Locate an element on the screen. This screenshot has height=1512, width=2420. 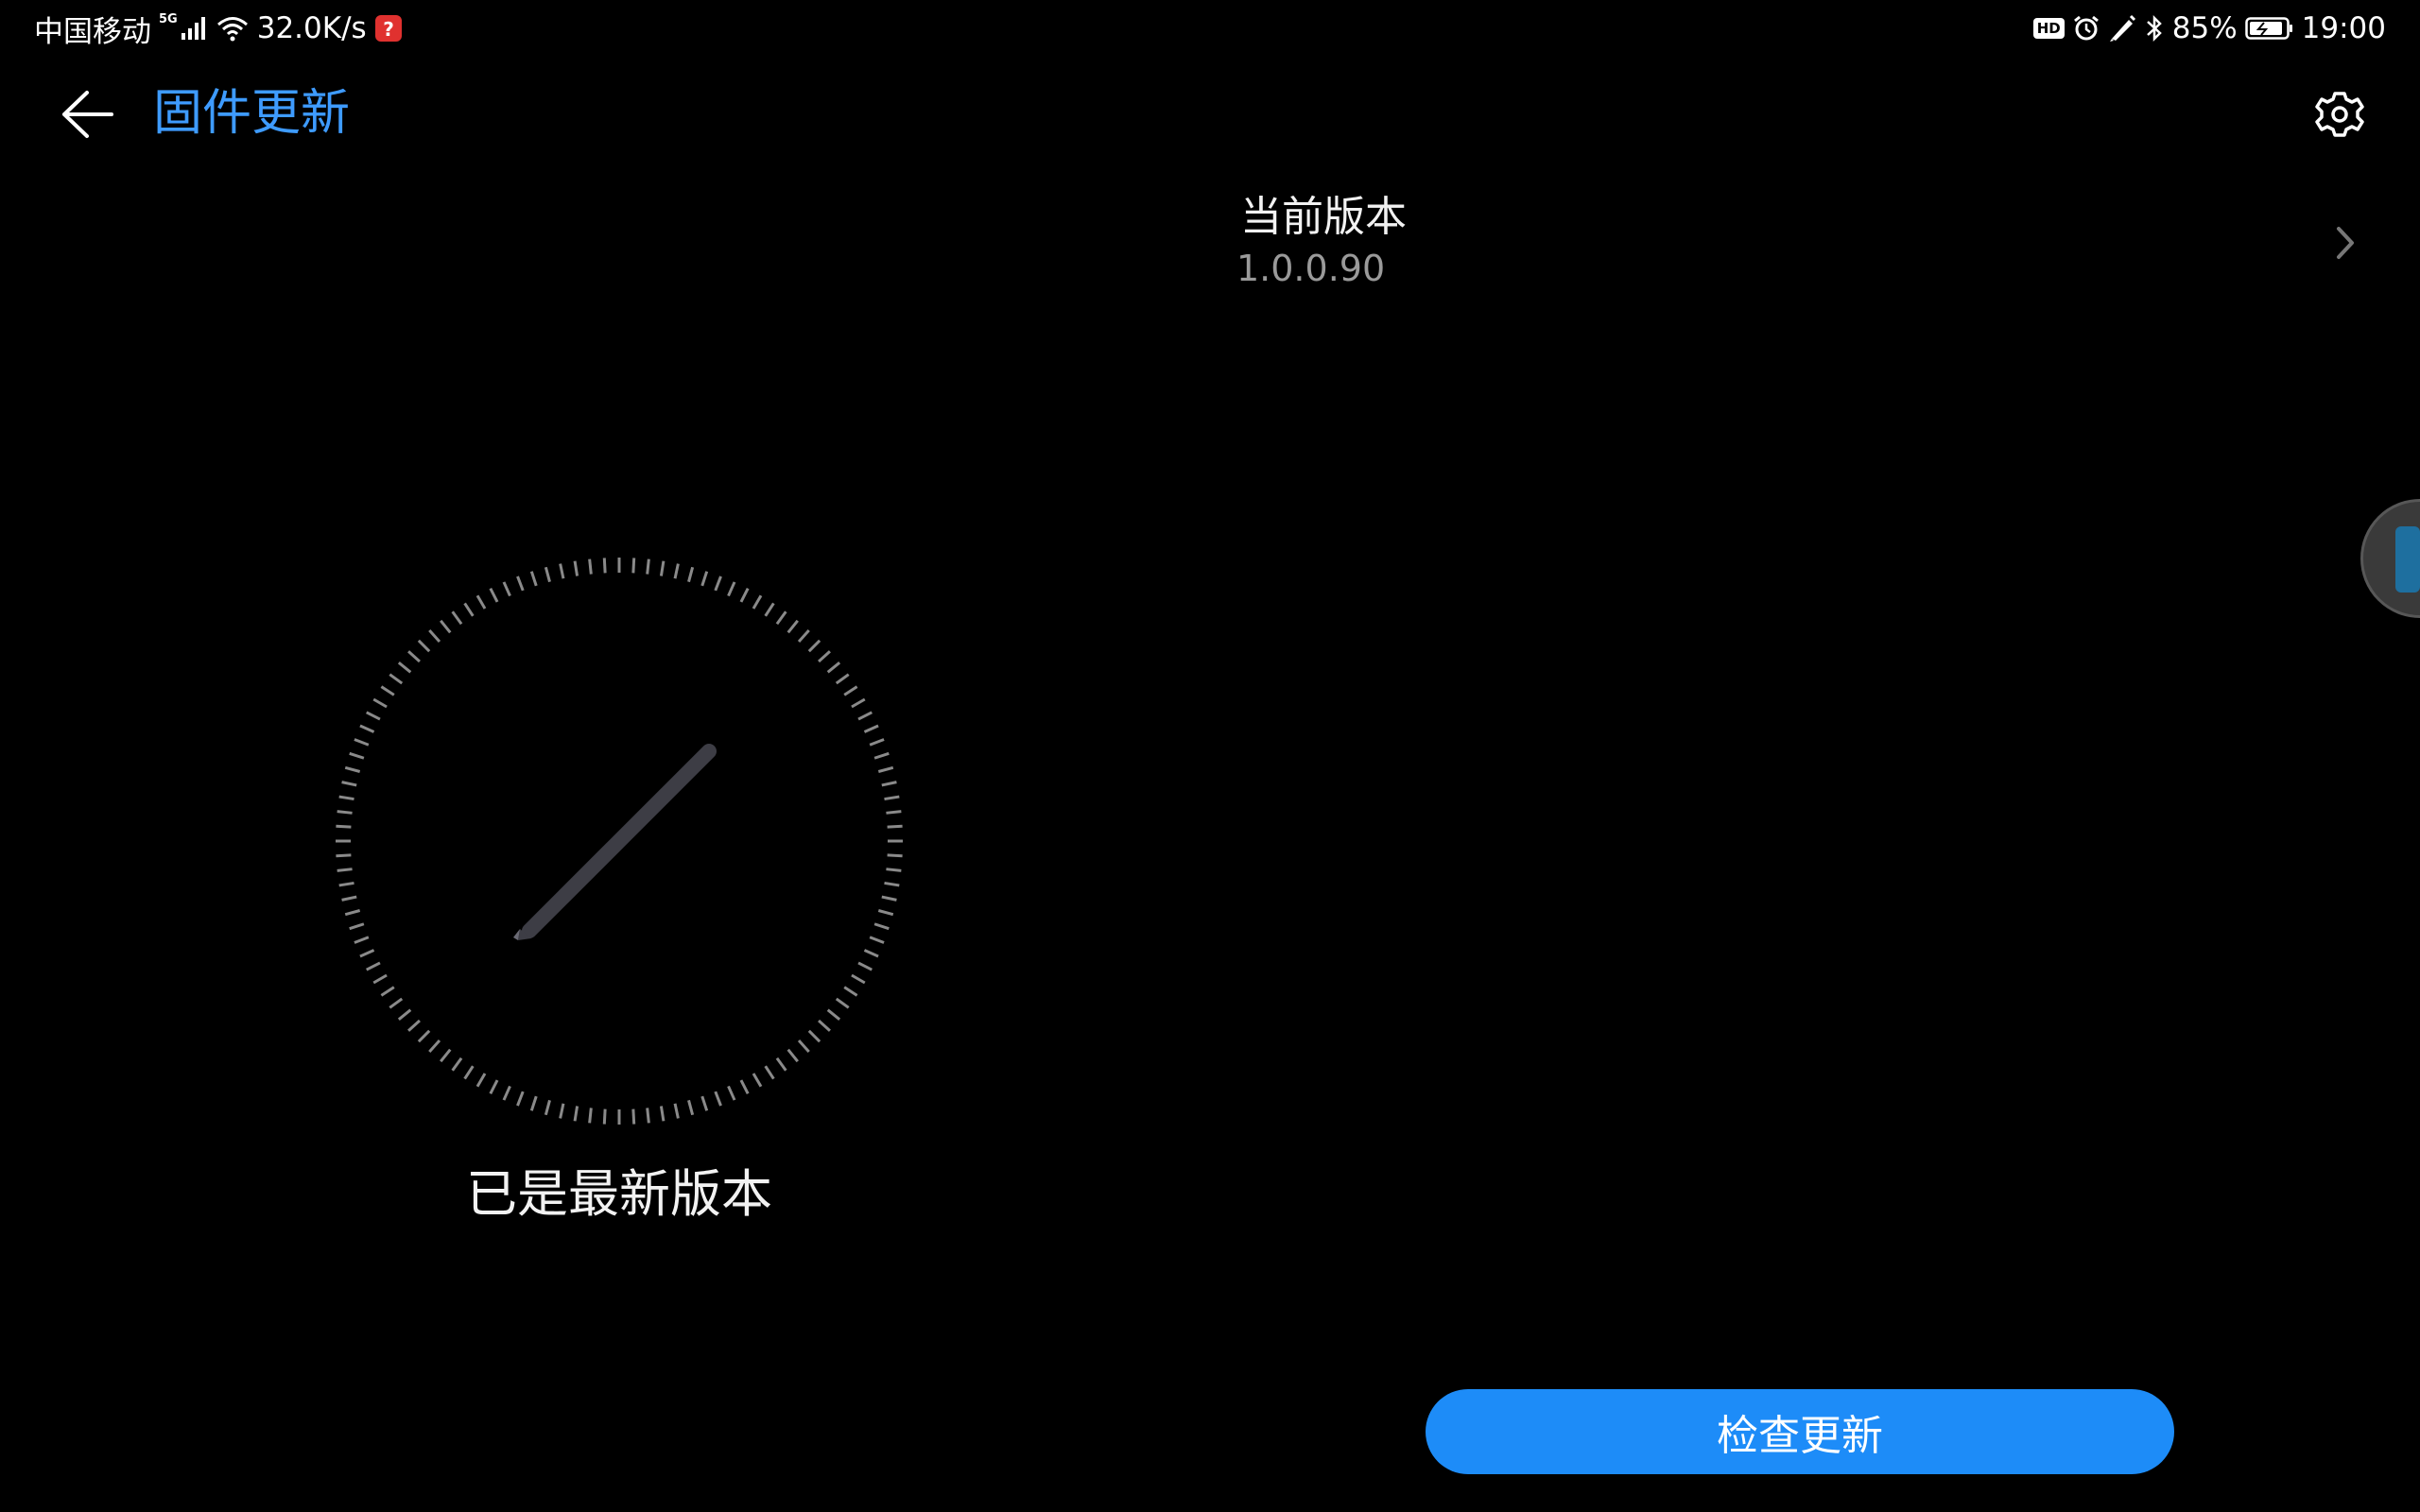
signal-icon is located at coordinates (194, 28).